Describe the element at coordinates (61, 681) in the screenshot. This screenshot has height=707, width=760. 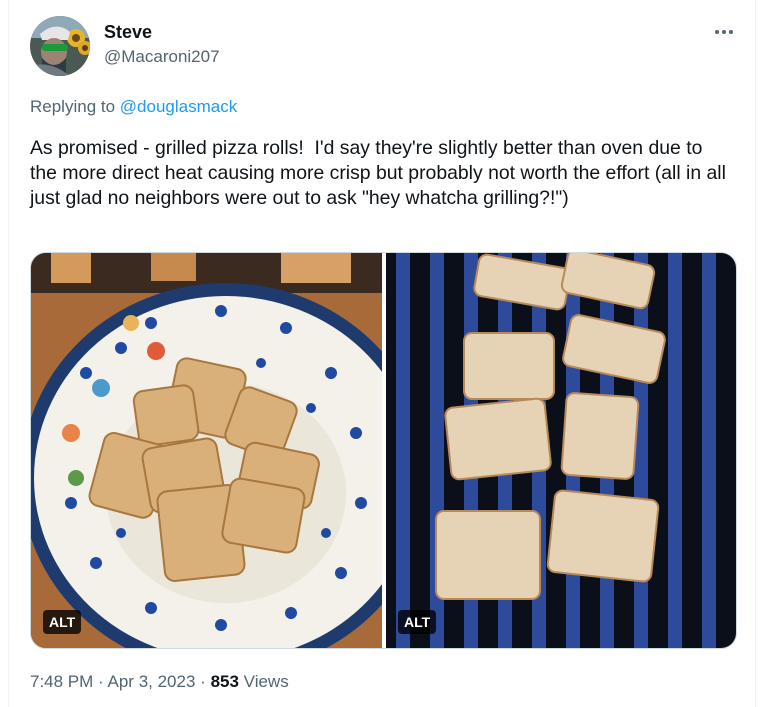
I see `tweet-time: 7:48 PM` at that location.